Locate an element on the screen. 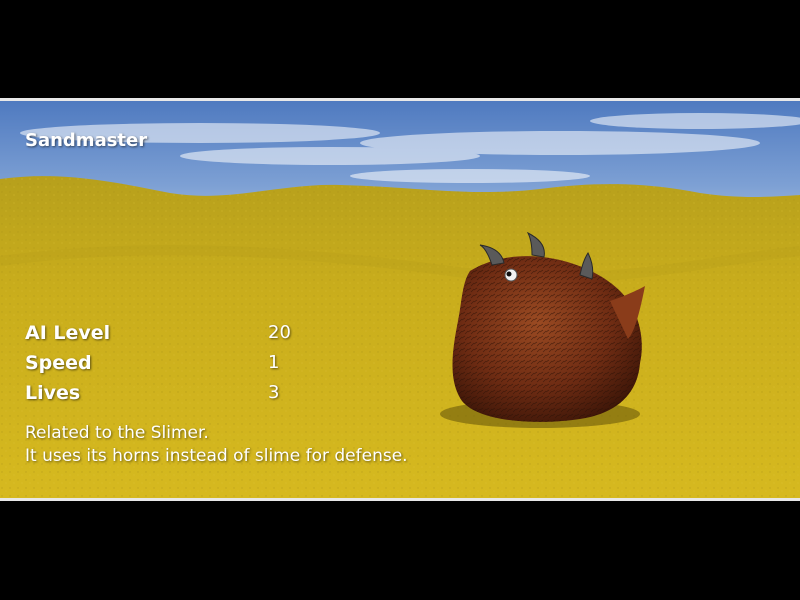 The image size is (800, 600). stat-value-ai-level: 20 is located at coordinates (279, 332).